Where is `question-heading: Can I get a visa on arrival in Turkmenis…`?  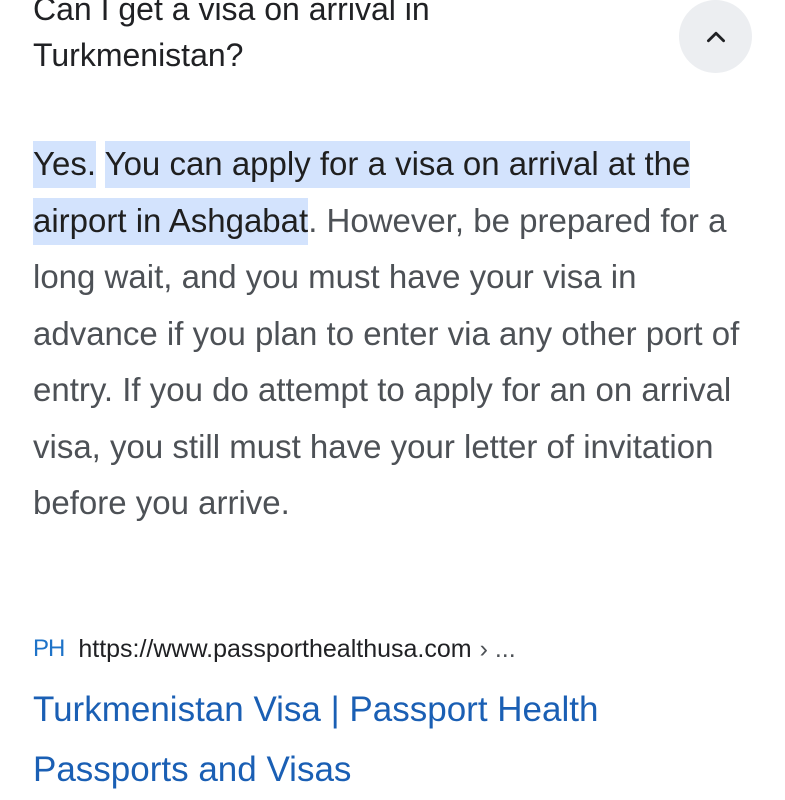
question-heading: Can I get a visa on arrival in Turkmenis… is located at coordinates (231, 36).